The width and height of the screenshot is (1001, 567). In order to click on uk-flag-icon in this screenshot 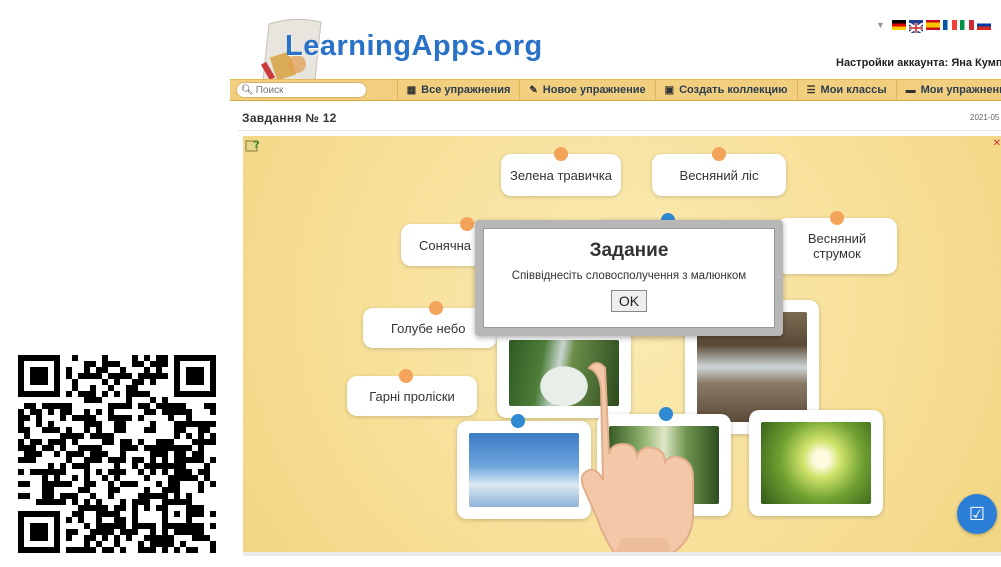, I will do `click(916, 27)`.